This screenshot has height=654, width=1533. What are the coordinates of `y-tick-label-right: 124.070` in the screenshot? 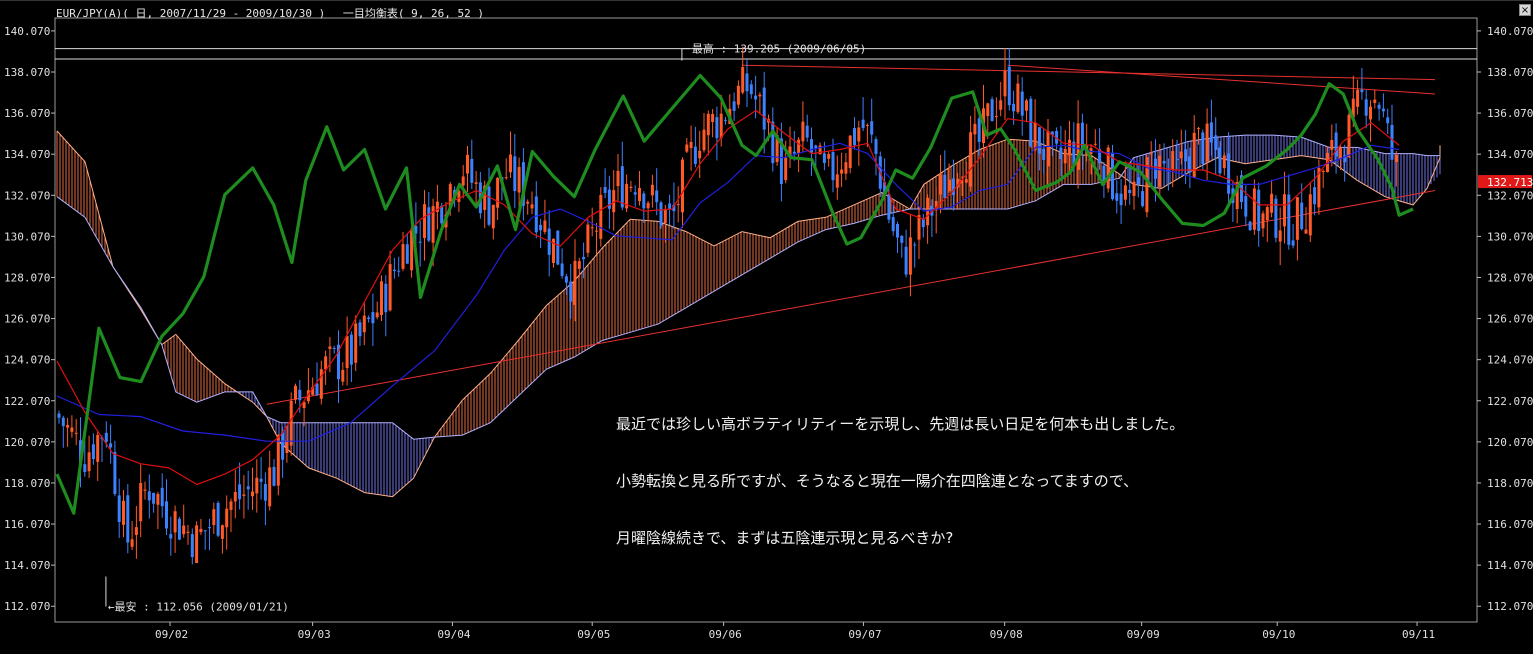 It's located at (1510, 360).